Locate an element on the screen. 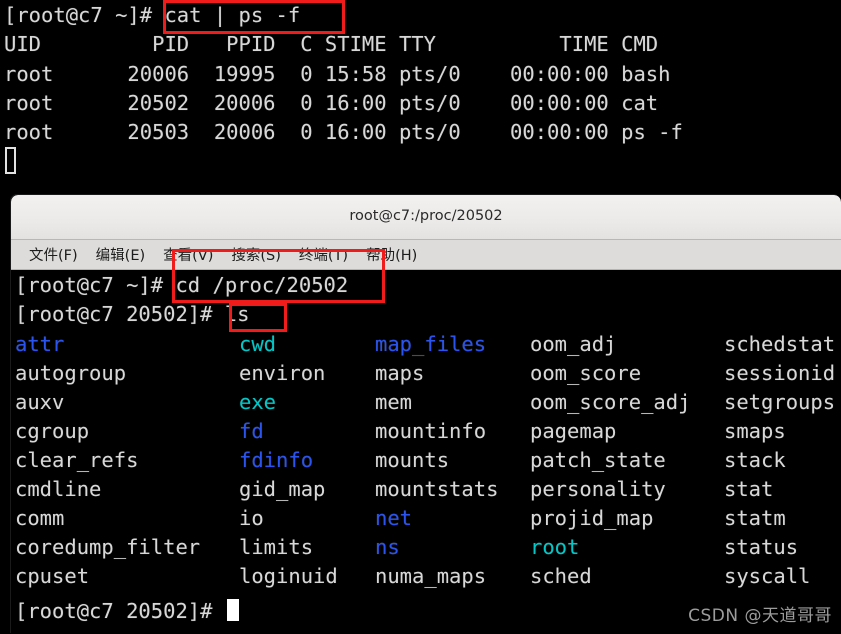  listing-entry: mountinfo is located at coordinates (431, 431).